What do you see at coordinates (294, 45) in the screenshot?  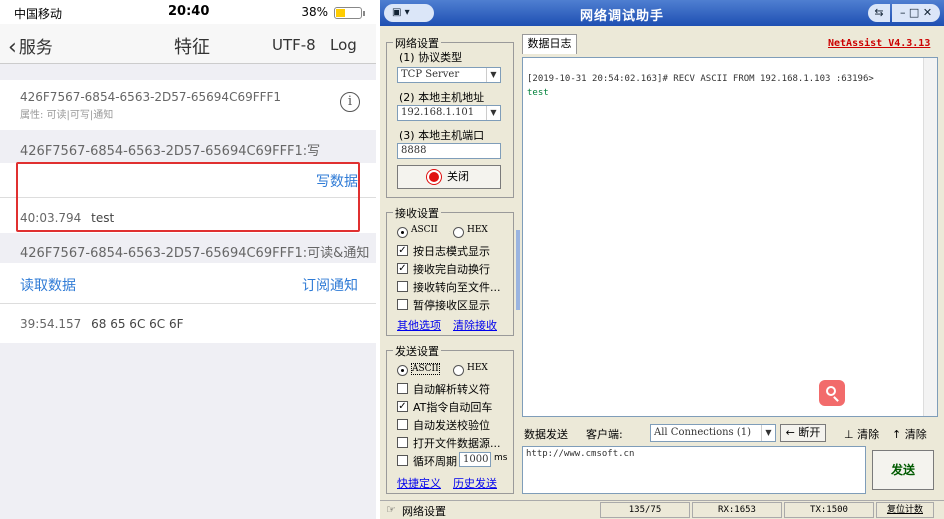 I see `encoding-button: UTF-8` at bounding box center [294, 45].